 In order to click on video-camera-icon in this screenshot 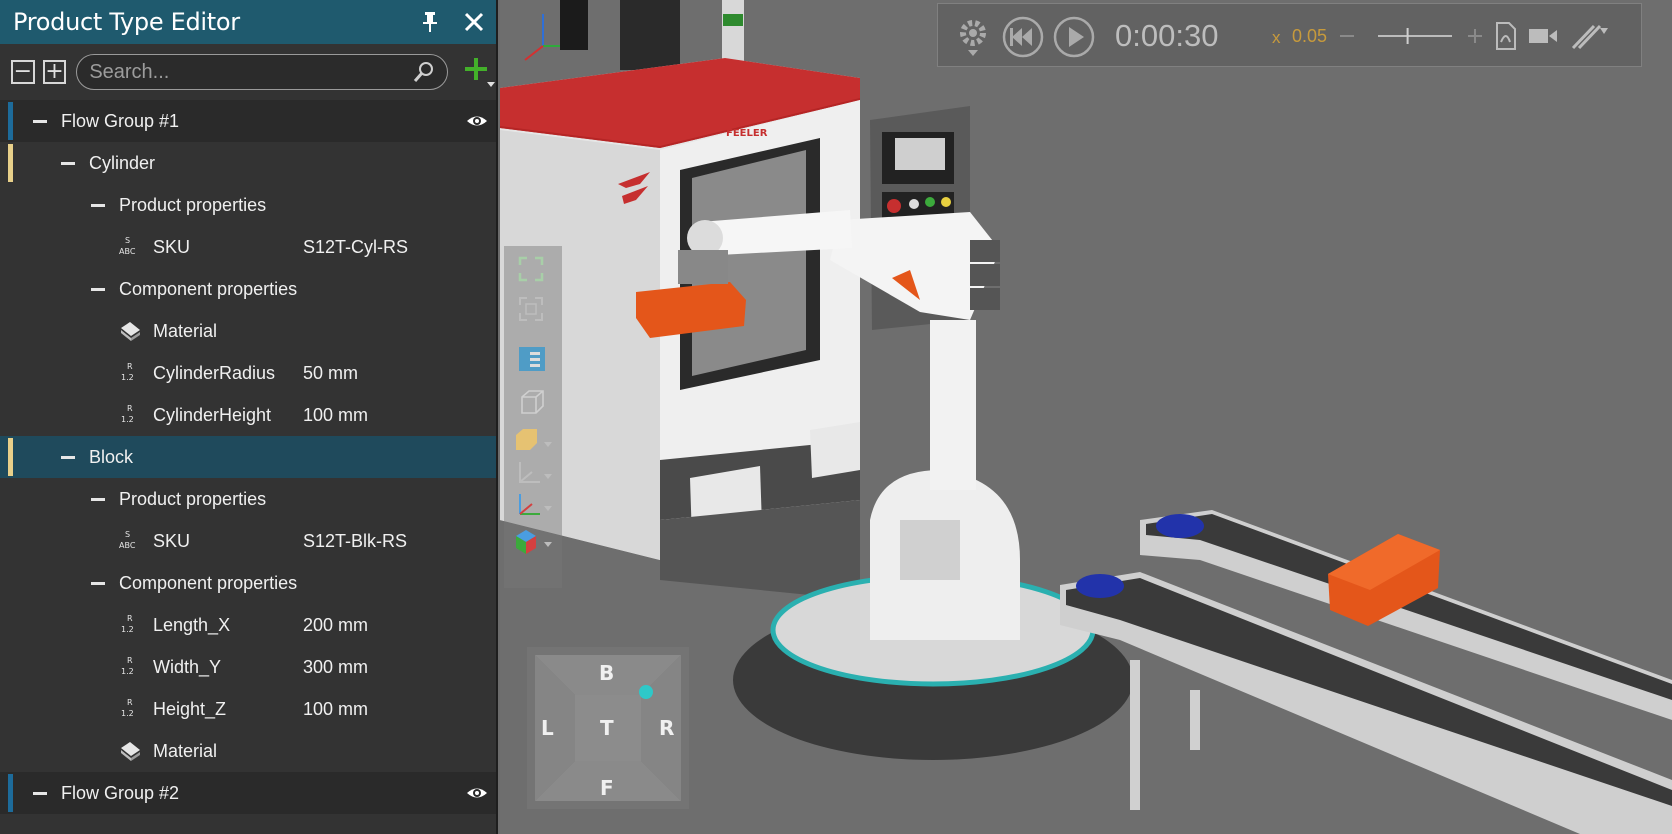, I will do `click(1543, 36)`.